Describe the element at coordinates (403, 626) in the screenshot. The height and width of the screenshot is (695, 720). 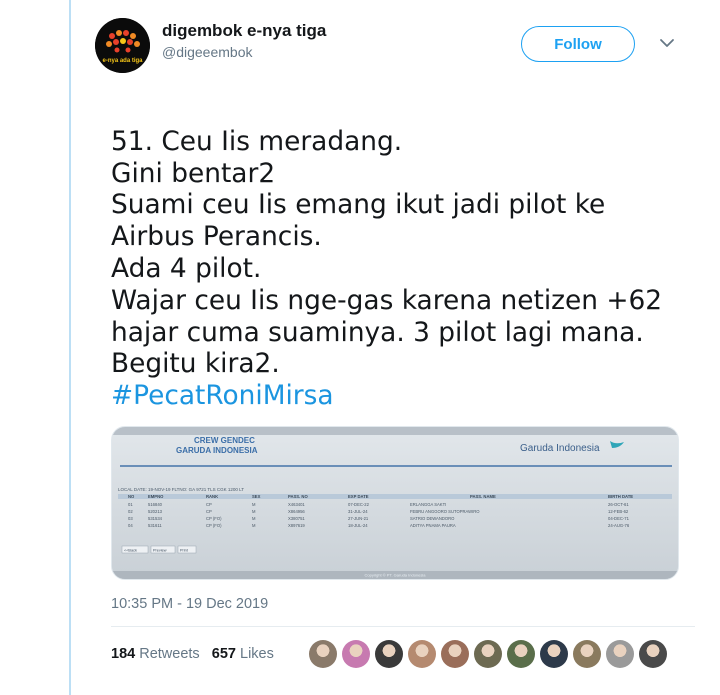
I see `divider` at that location.